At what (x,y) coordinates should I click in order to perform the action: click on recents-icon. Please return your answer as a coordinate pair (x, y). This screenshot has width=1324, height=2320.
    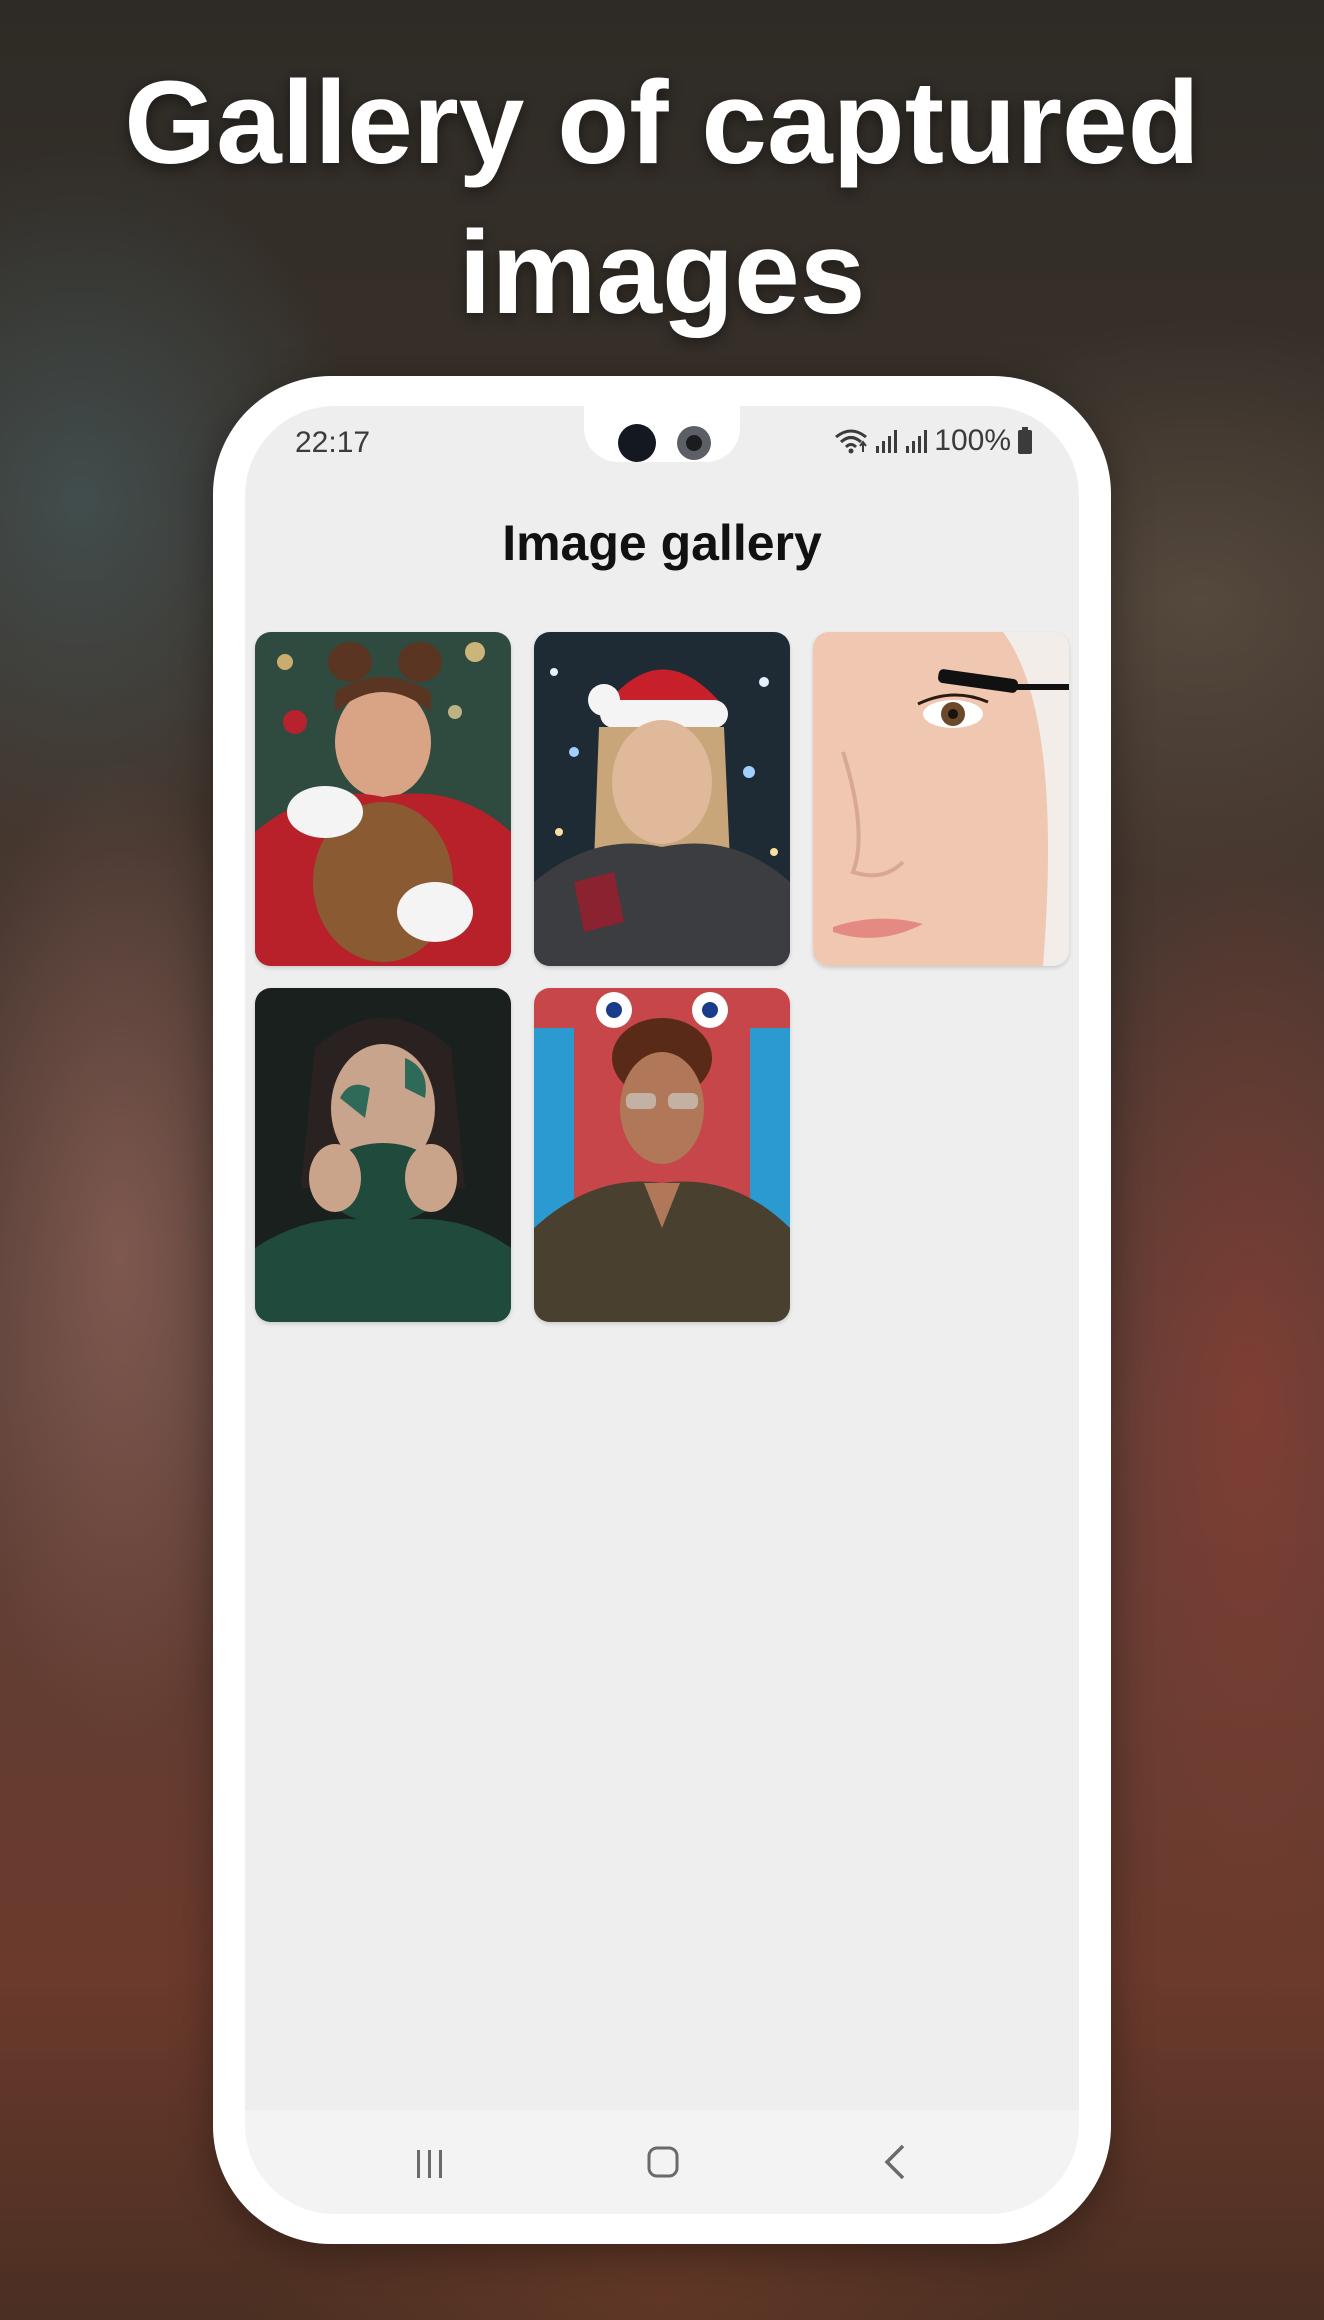
    Looking at the image, I should click on (429, 2162).